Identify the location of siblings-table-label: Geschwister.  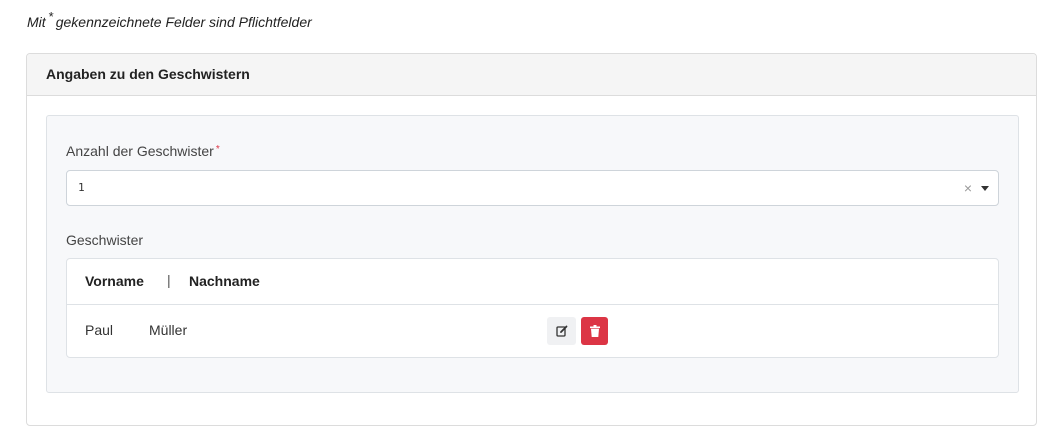
(104, 240).